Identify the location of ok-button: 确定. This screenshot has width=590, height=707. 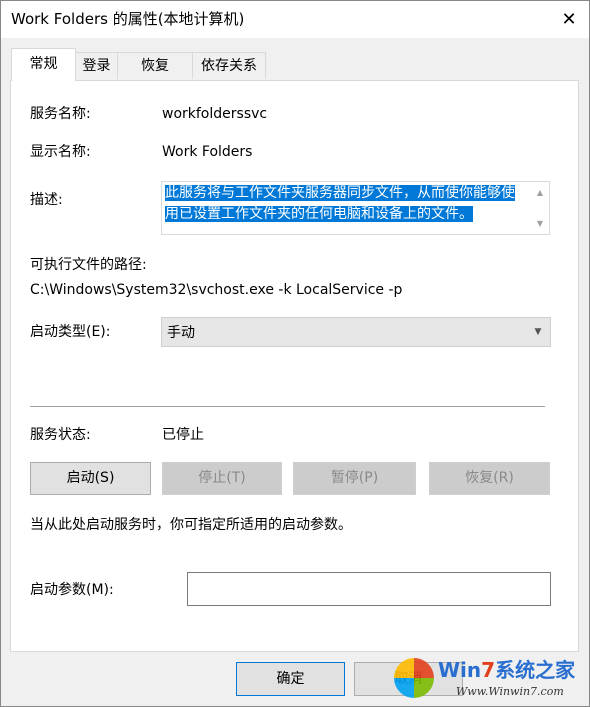
(290, 679).